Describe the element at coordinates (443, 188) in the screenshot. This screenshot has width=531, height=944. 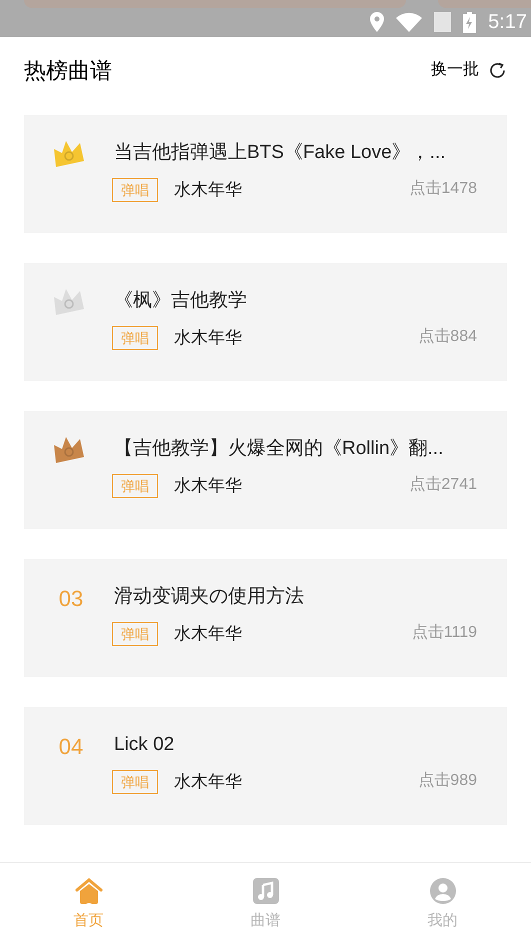
I see `click-count: 点击1478` at that location.